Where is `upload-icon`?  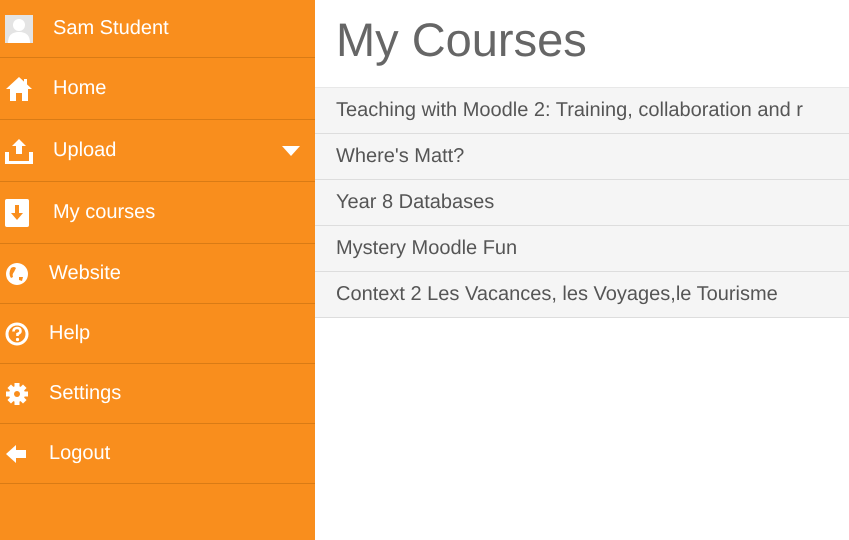
upload-icon is located at coordinates (19, 151).